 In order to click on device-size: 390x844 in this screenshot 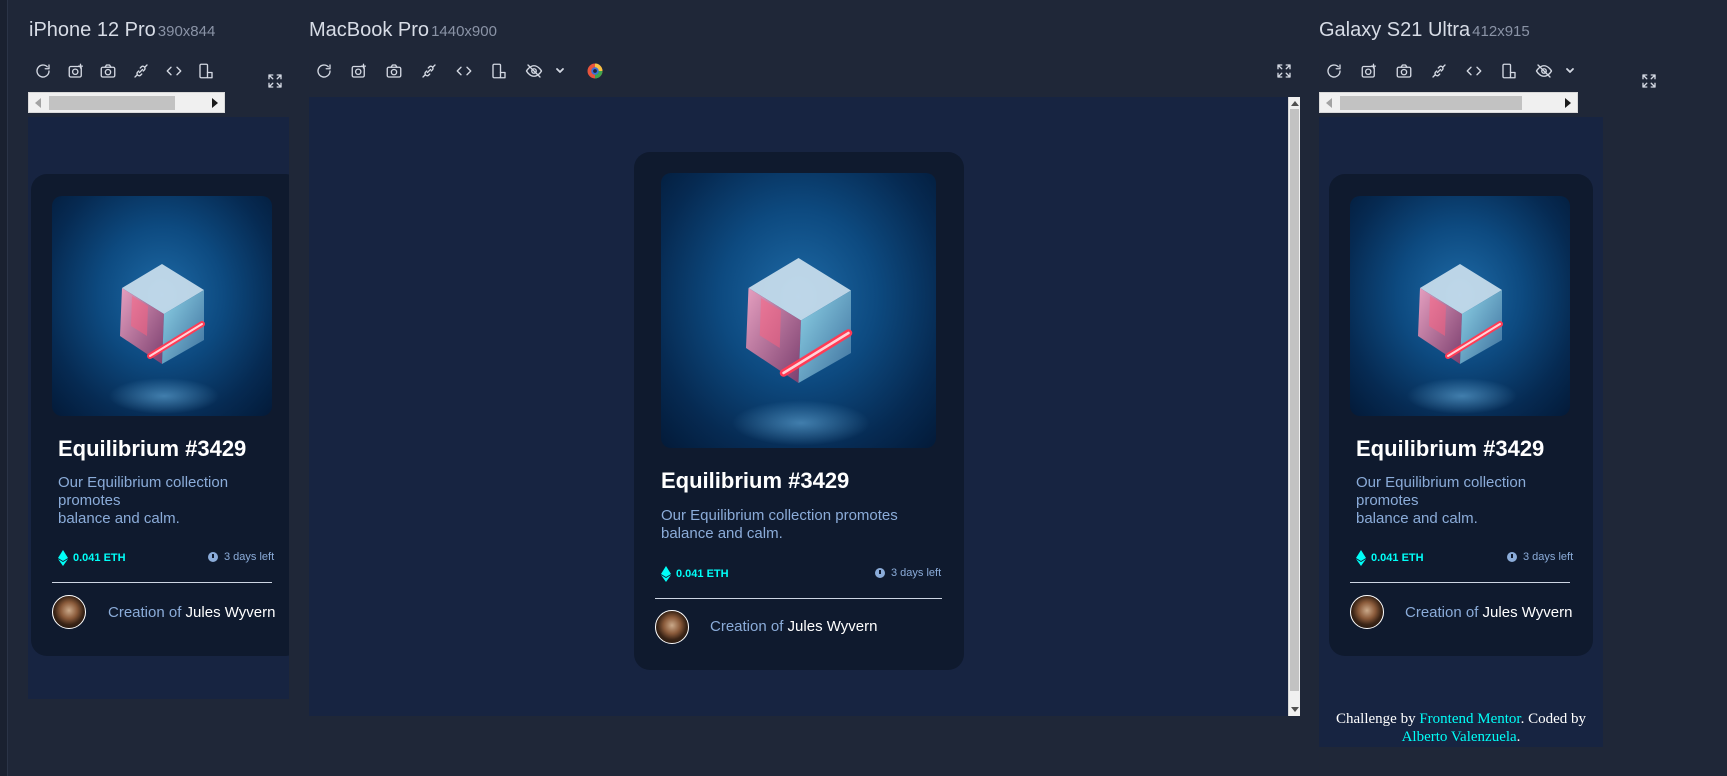, I will do `click(186, 31)`.